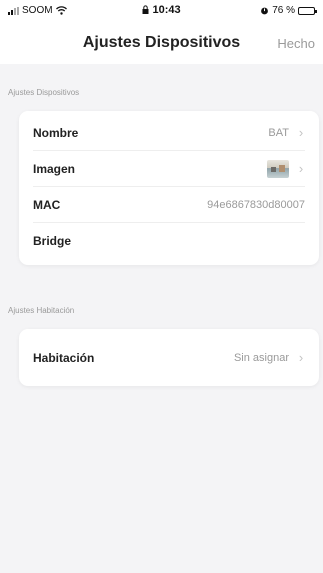 This screenshot has width=323, height=573. I want to click on room-value: Sin asignar, so click(261, 357).